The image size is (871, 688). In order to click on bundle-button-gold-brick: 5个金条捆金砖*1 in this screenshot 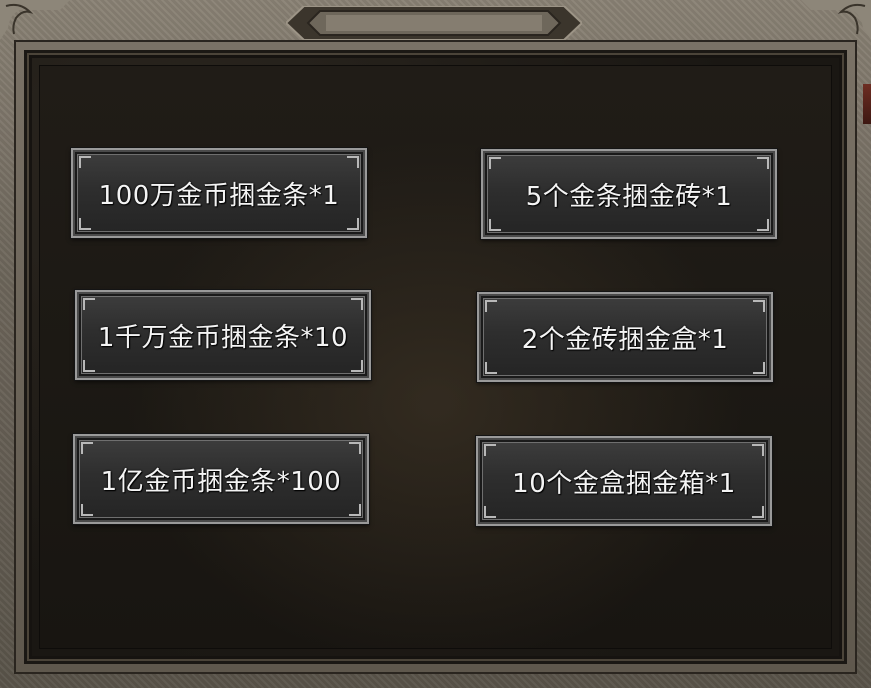, I will do `click(629, 194)`.